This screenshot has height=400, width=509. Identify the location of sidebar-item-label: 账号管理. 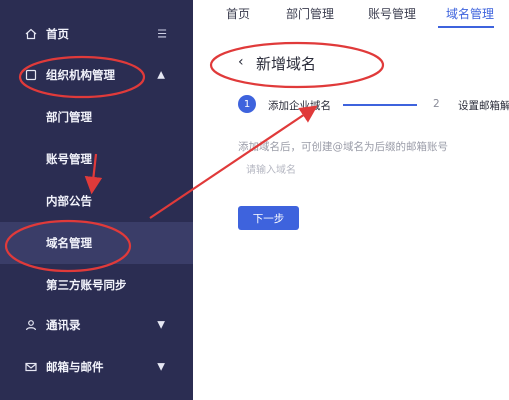
(69, 159).